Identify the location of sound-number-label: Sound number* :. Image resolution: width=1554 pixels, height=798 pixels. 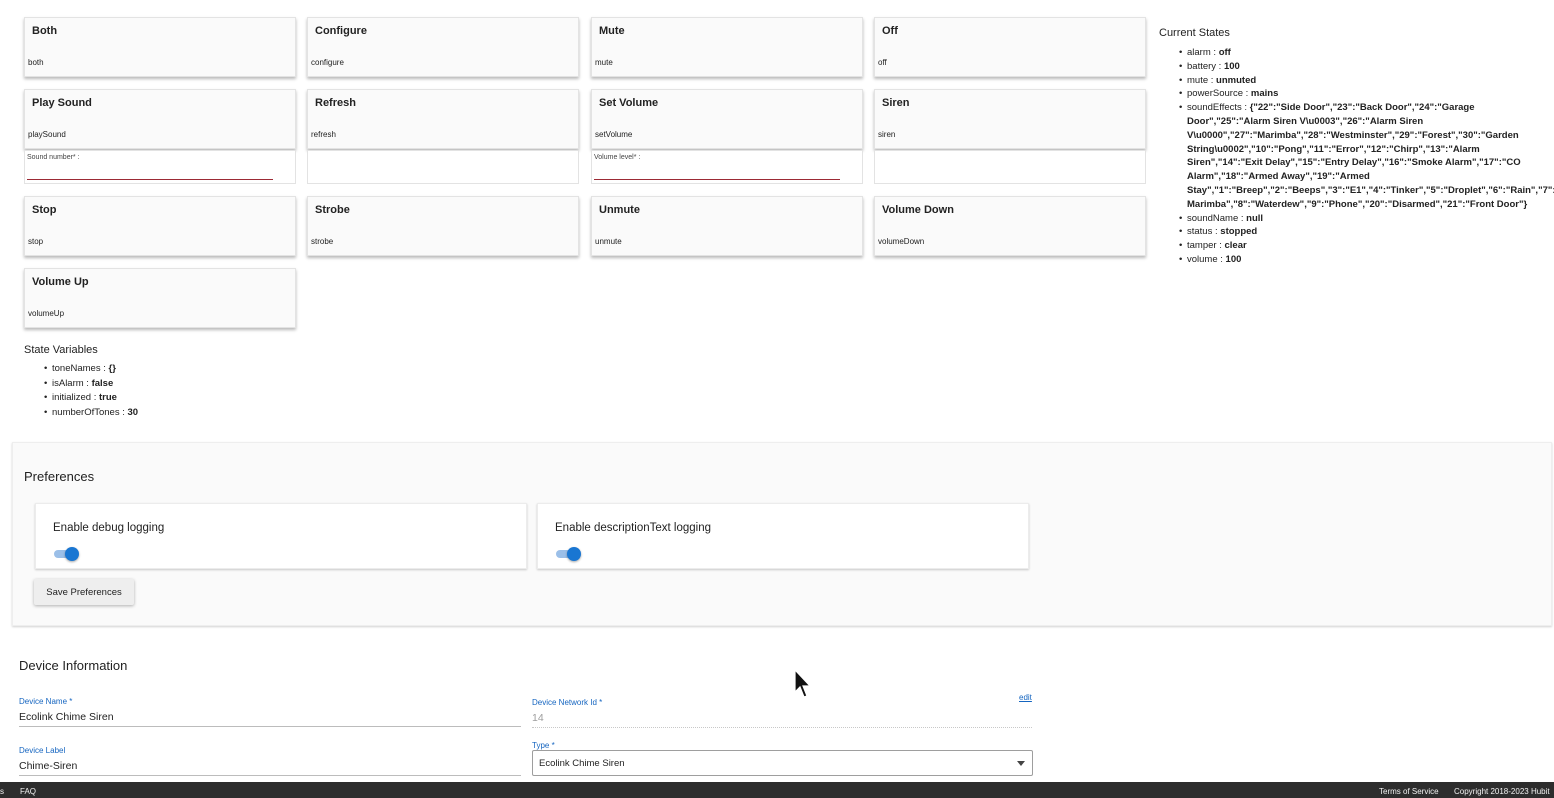
(53, 157).